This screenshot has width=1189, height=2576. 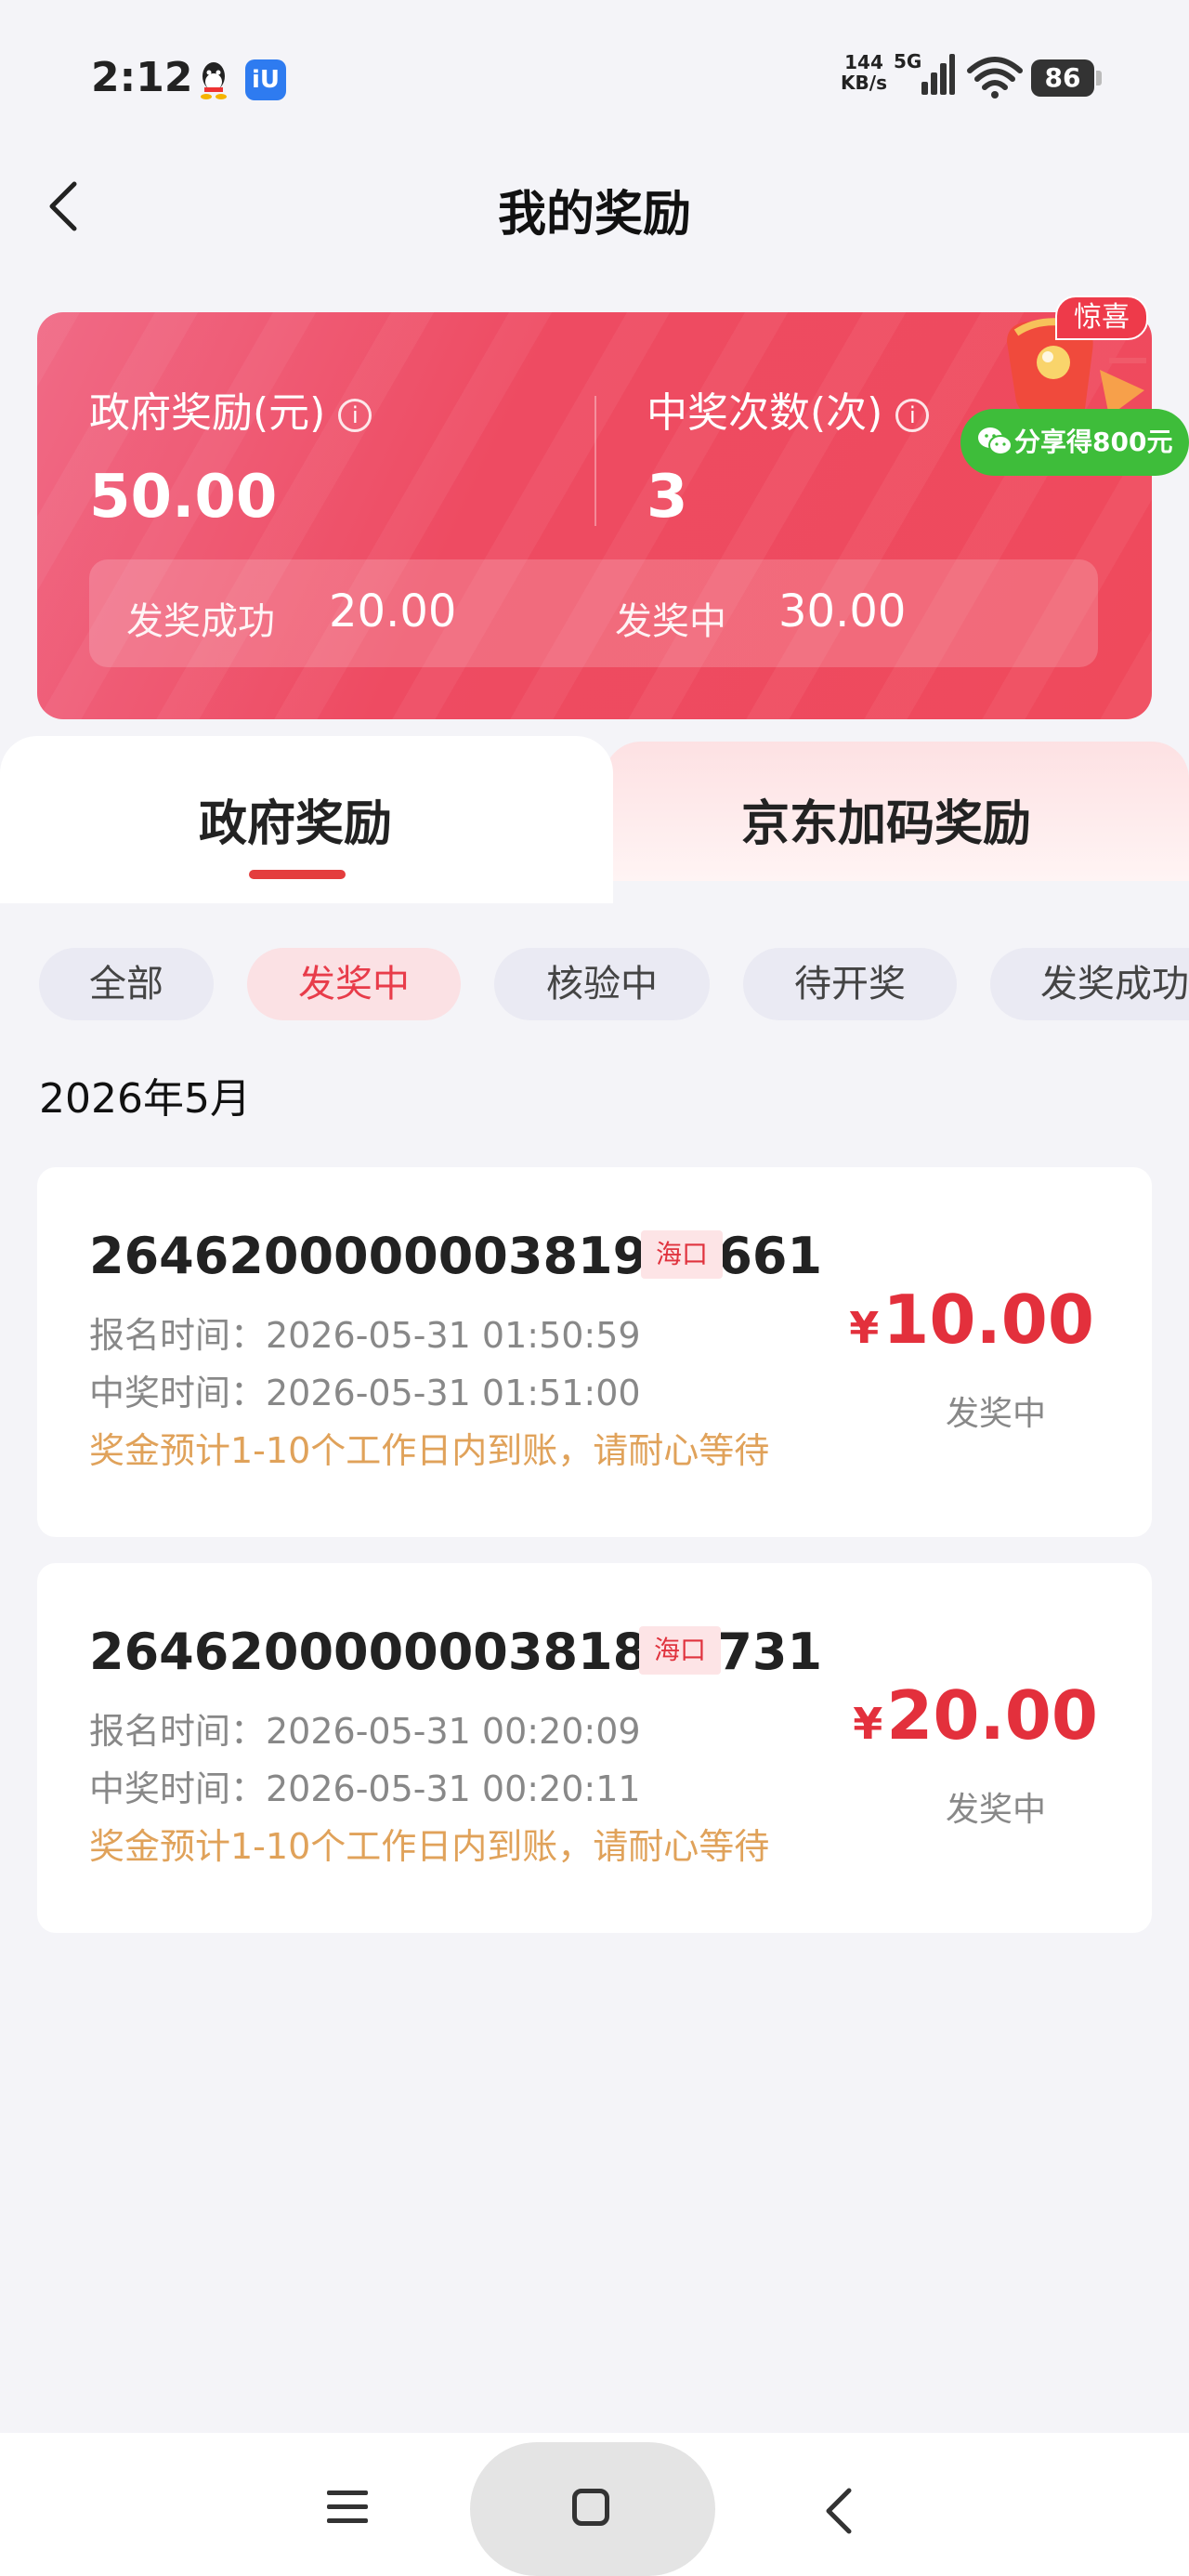 What do you see at coordinates (667, 497) in the screenshot?
I see `win-count-value: 3` at bounding box center [667, 497].